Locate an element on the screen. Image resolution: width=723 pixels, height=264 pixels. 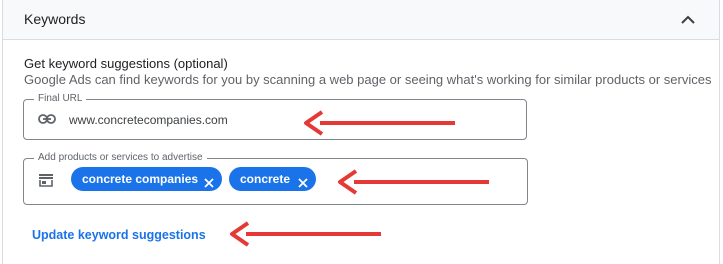
keyword-chip: concrete companies is located at coordinates (146, 179).